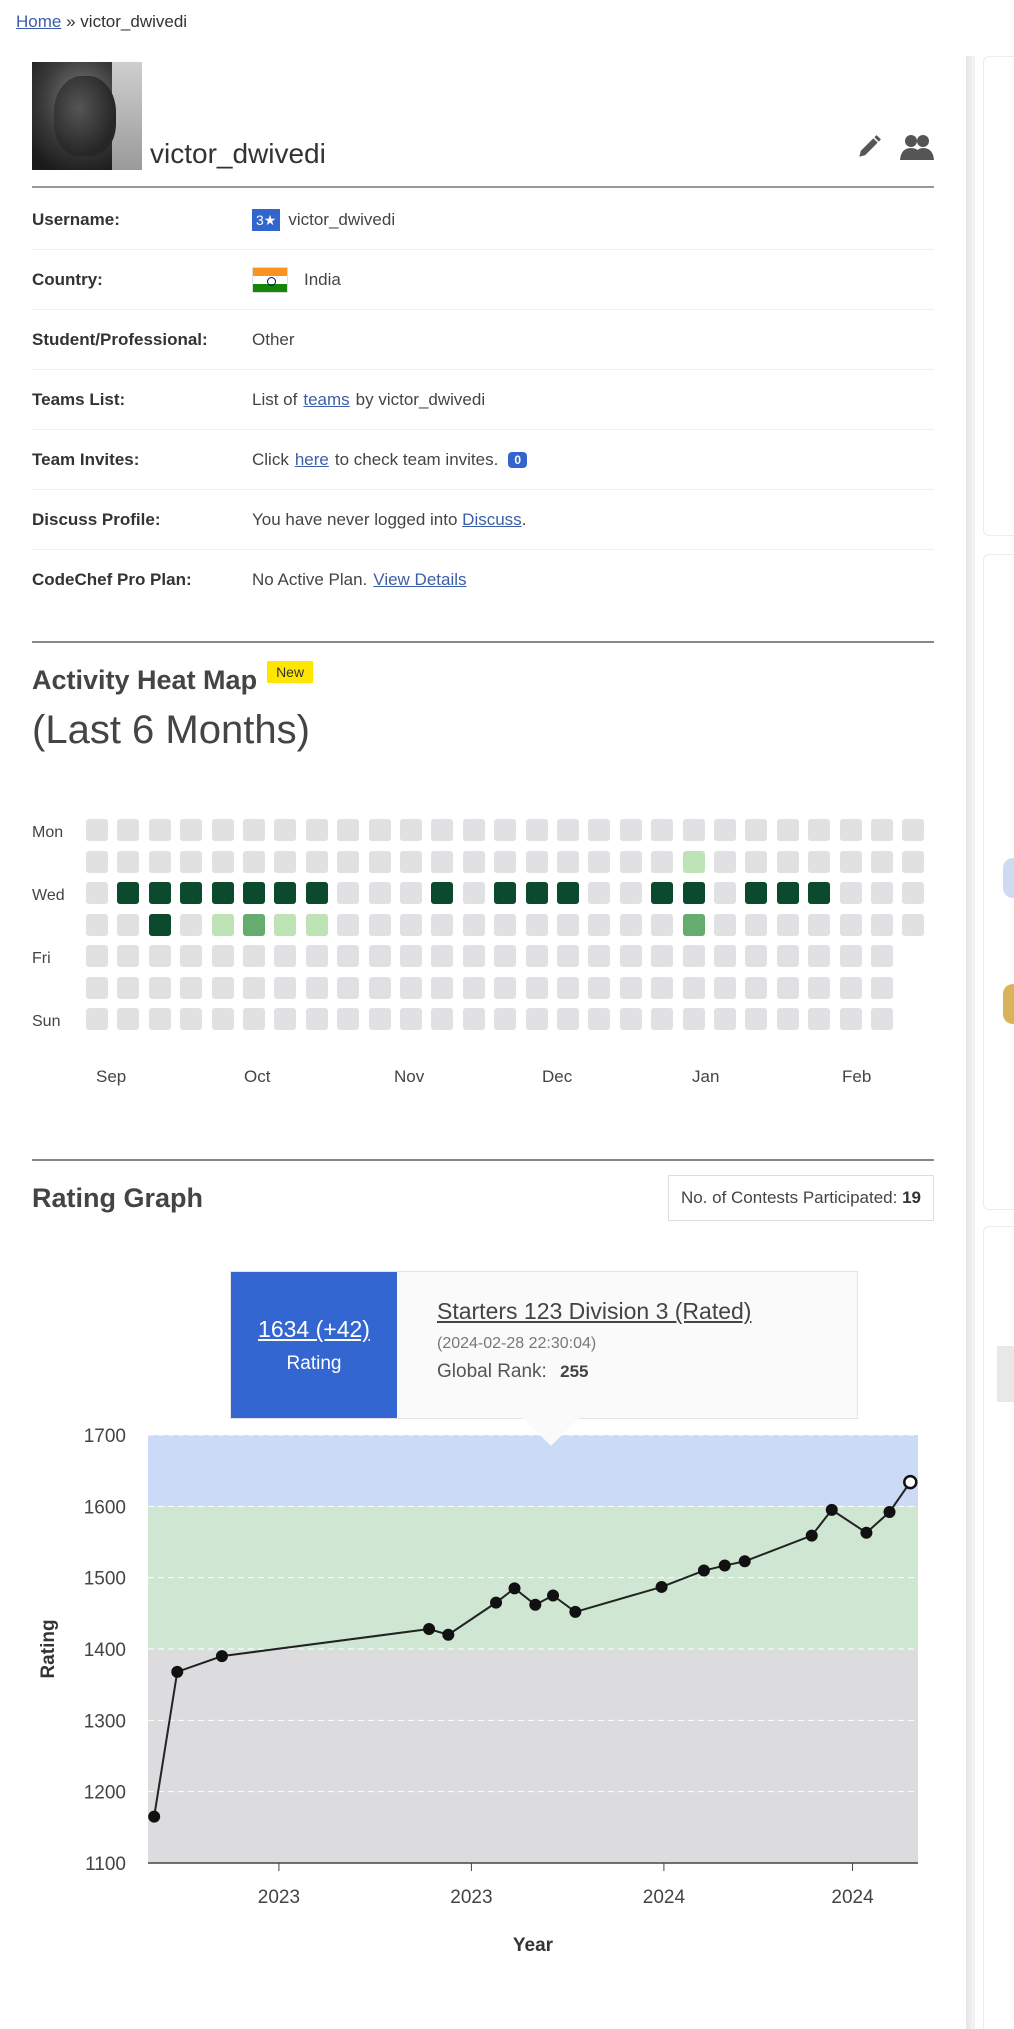  I want to click on tooltip-rating-value: 1634 (+42), so click(314, 1329).